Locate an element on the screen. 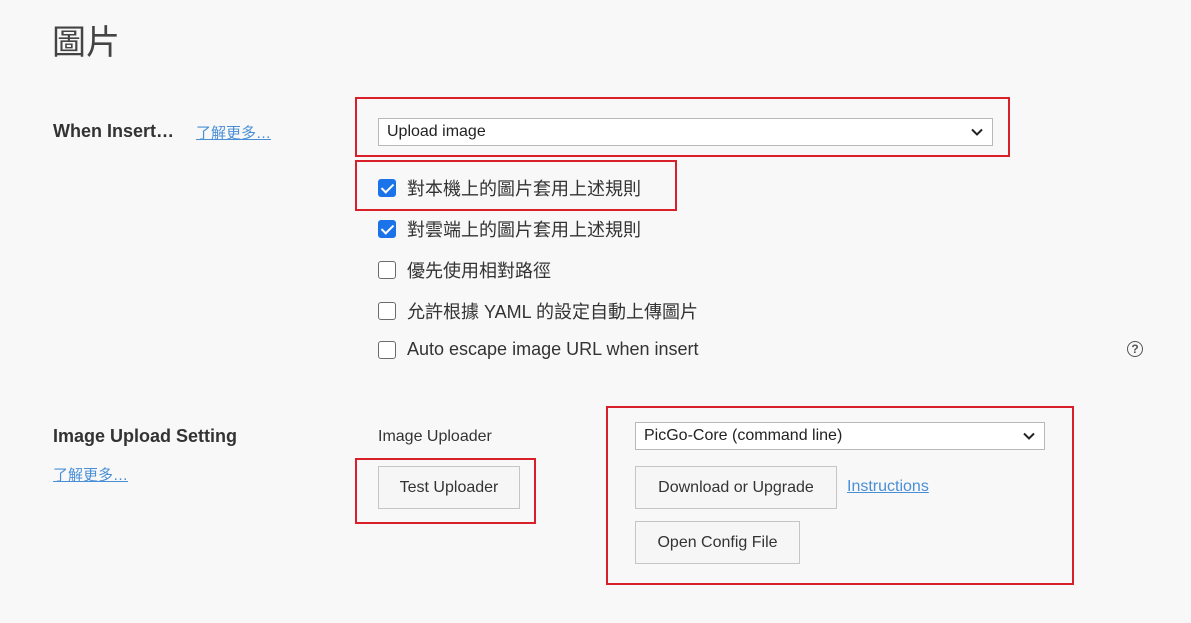 The height and width of the screenshot is (623, 1191). checkbox-relative-path is located at coordinates (387, 270).